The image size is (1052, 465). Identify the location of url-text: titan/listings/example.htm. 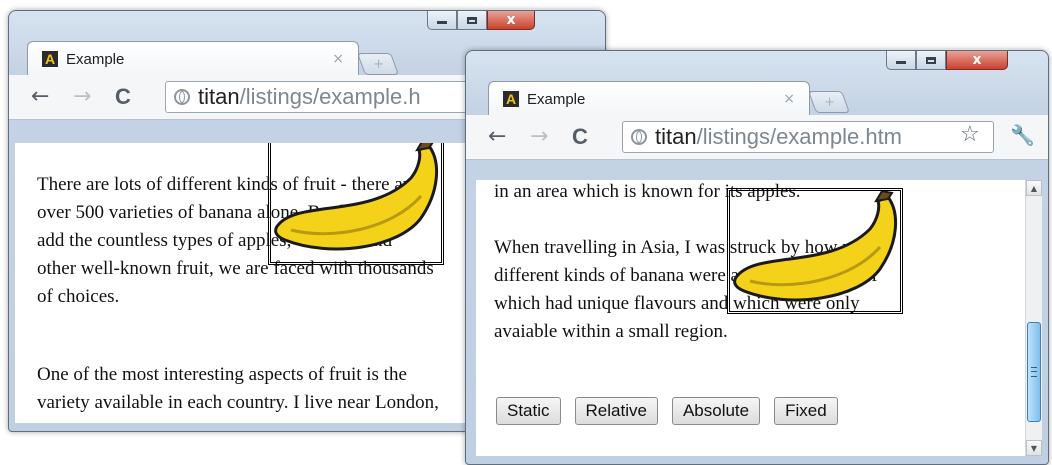
(779, 136).